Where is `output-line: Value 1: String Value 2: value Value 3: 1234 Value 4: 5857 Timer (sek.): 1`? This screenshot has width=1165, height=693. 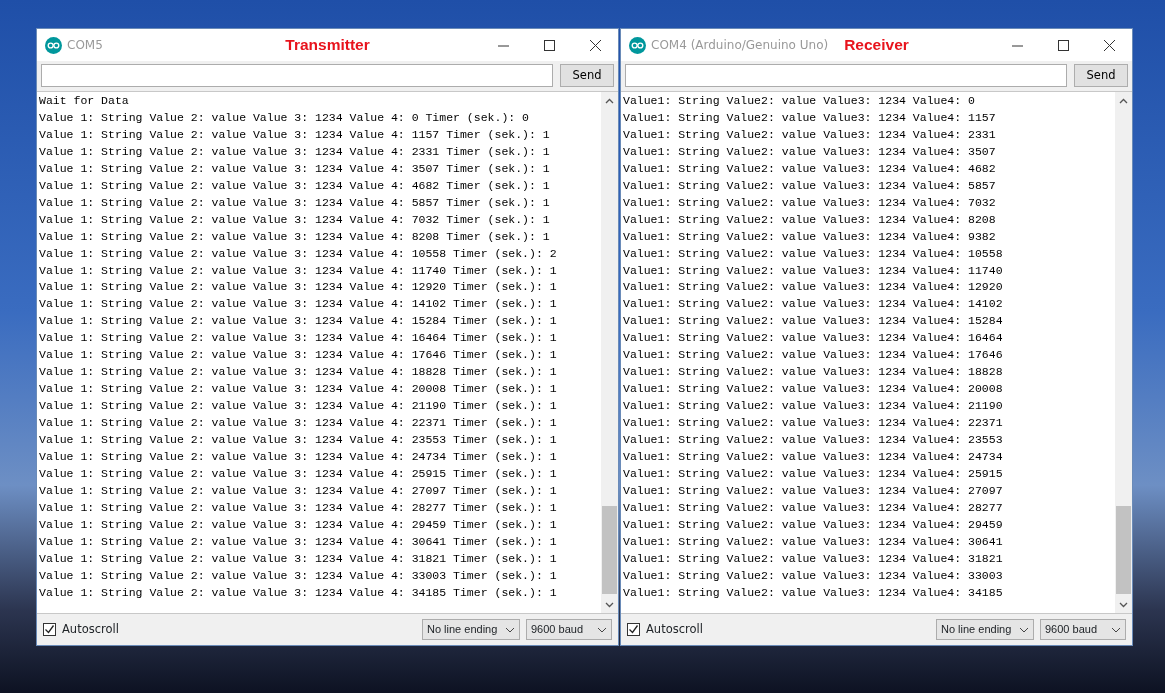 output-line: Value 1: String Value 2: value Value 3: 1234 Value 4: 5857 Timer (sek.): 1 is located at coordinates (294, 202).